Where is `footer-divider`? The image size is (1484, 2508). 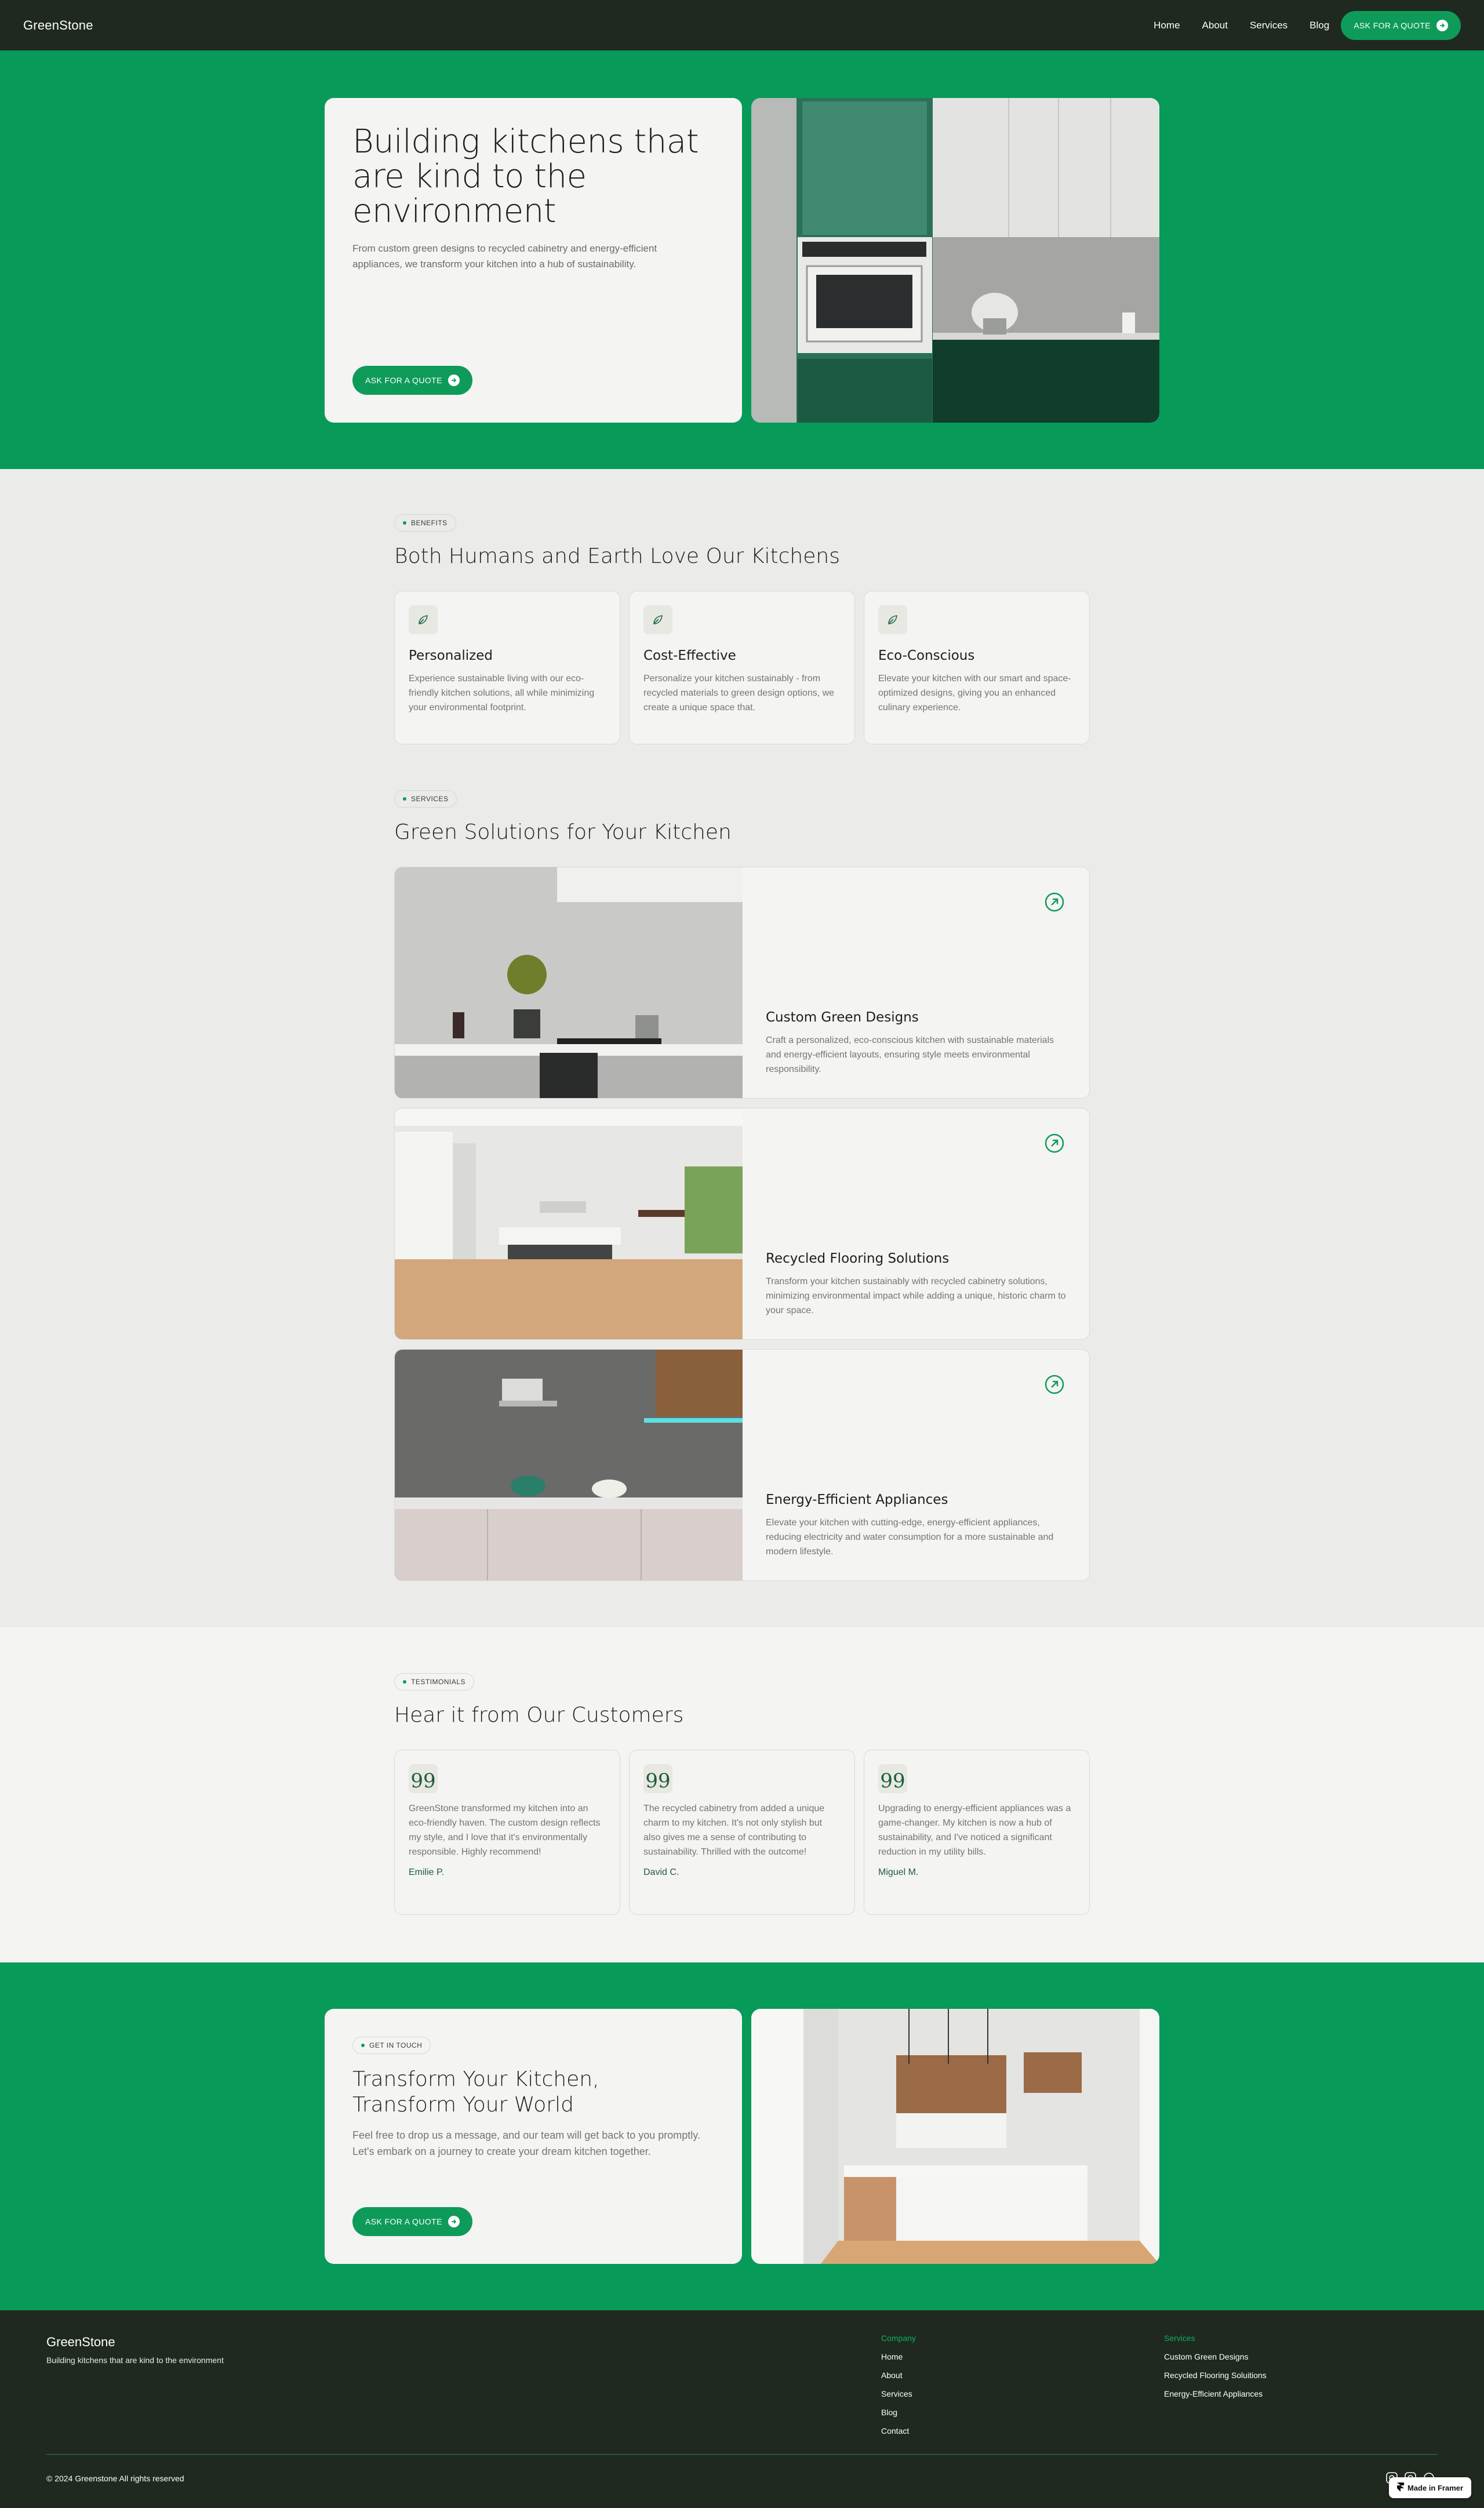
footer-divider is located at coordinates (742, 2454).